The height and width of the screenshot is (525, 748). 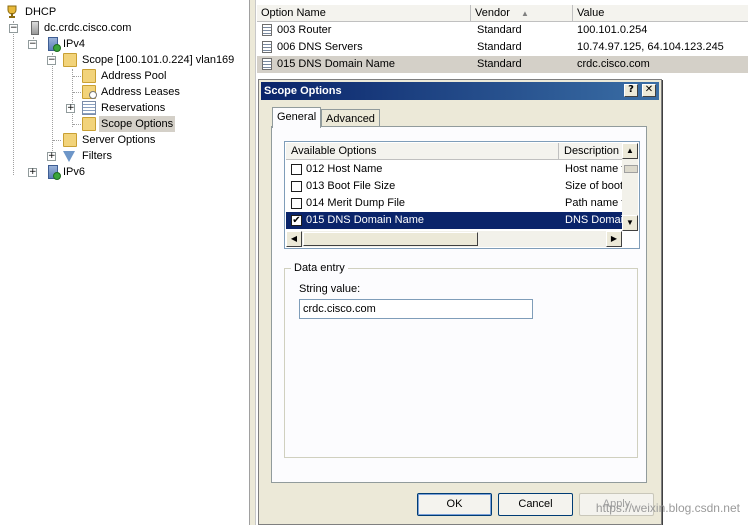 I want to click on tree-label: Scope Options, so click(x=137, y=124).